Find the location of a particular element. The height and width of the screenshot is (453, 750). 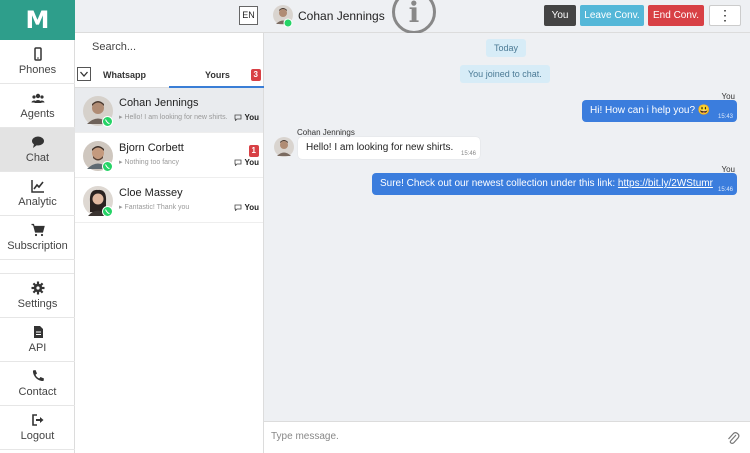

chevron-down-icon is located at coordinates (84, 74).